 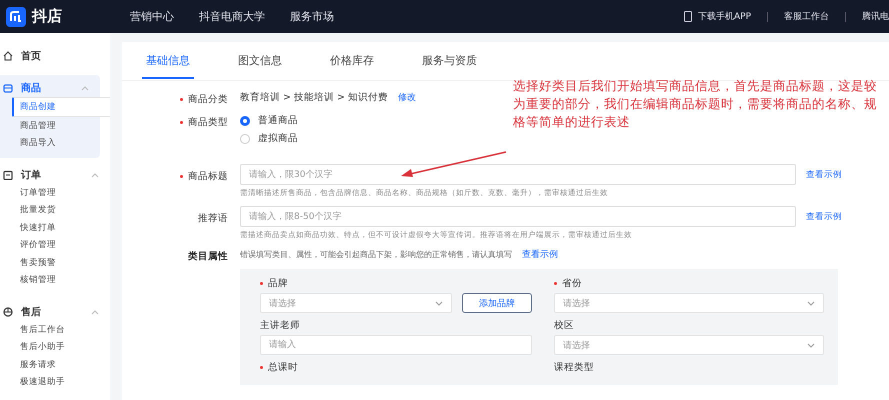 What do you see at coordinates (55, 175) in the screenshot?
I see `sidebar-group: 订单` at bounding box center [55, 175].